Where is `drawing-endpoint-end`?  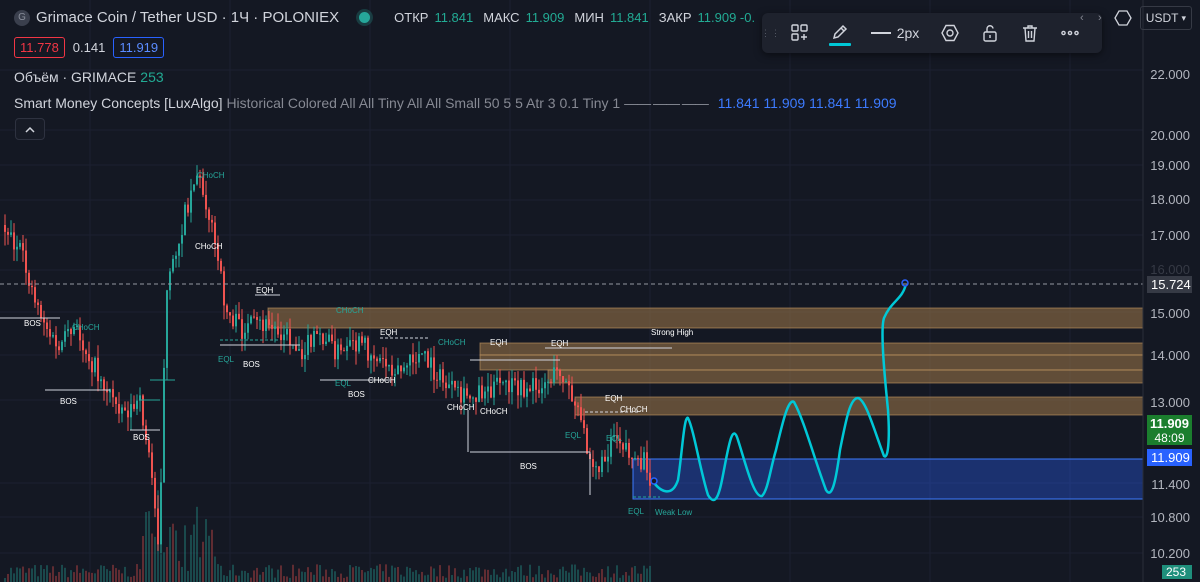
drawing-endpoint-end is located at coordinates (905, 283).